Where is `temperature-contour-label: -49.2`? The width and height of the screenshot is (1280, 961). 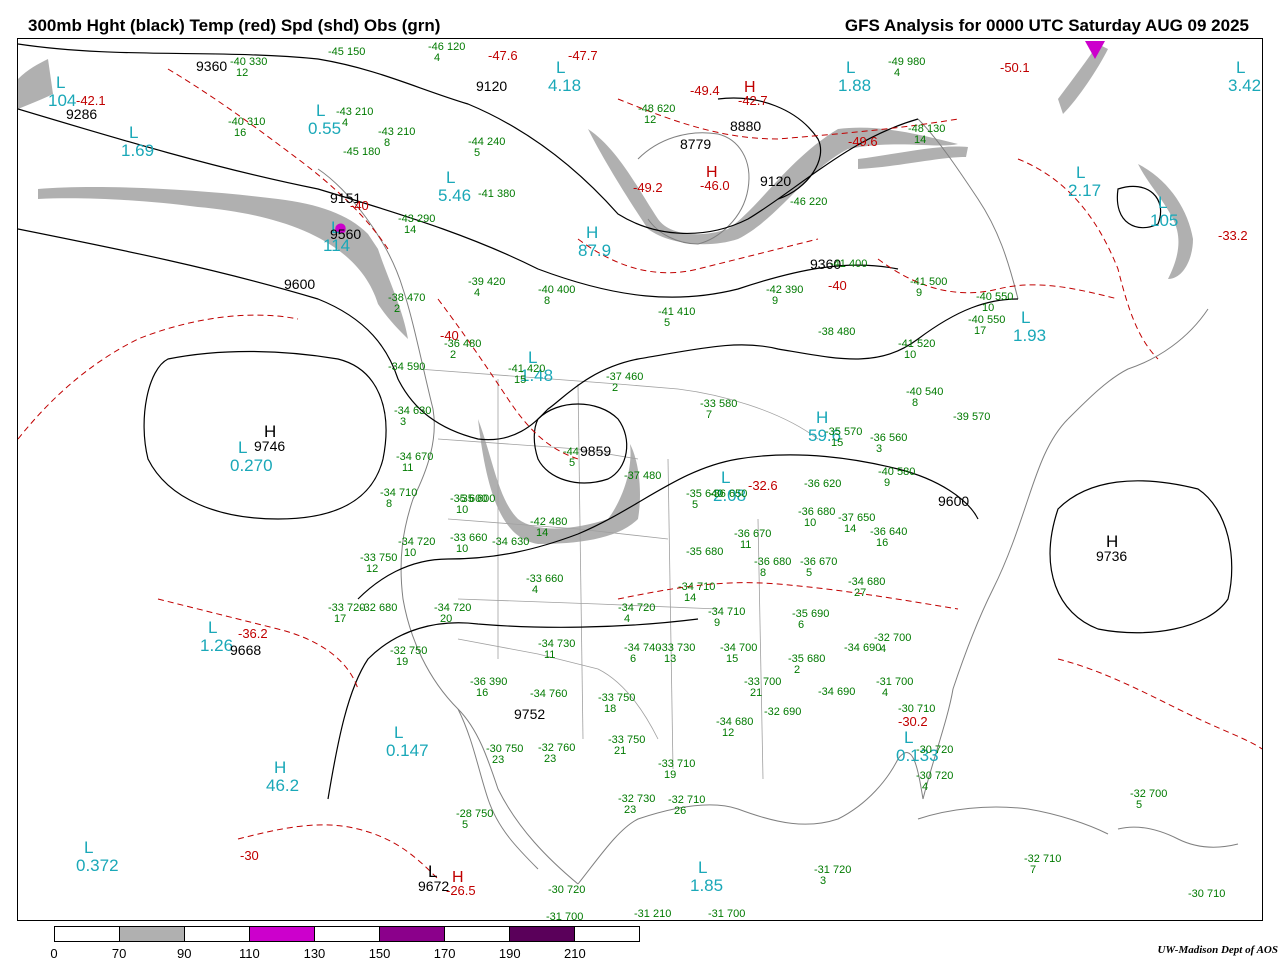 temperature-contour-label: -49.2 is located at coordinates (648, 187).